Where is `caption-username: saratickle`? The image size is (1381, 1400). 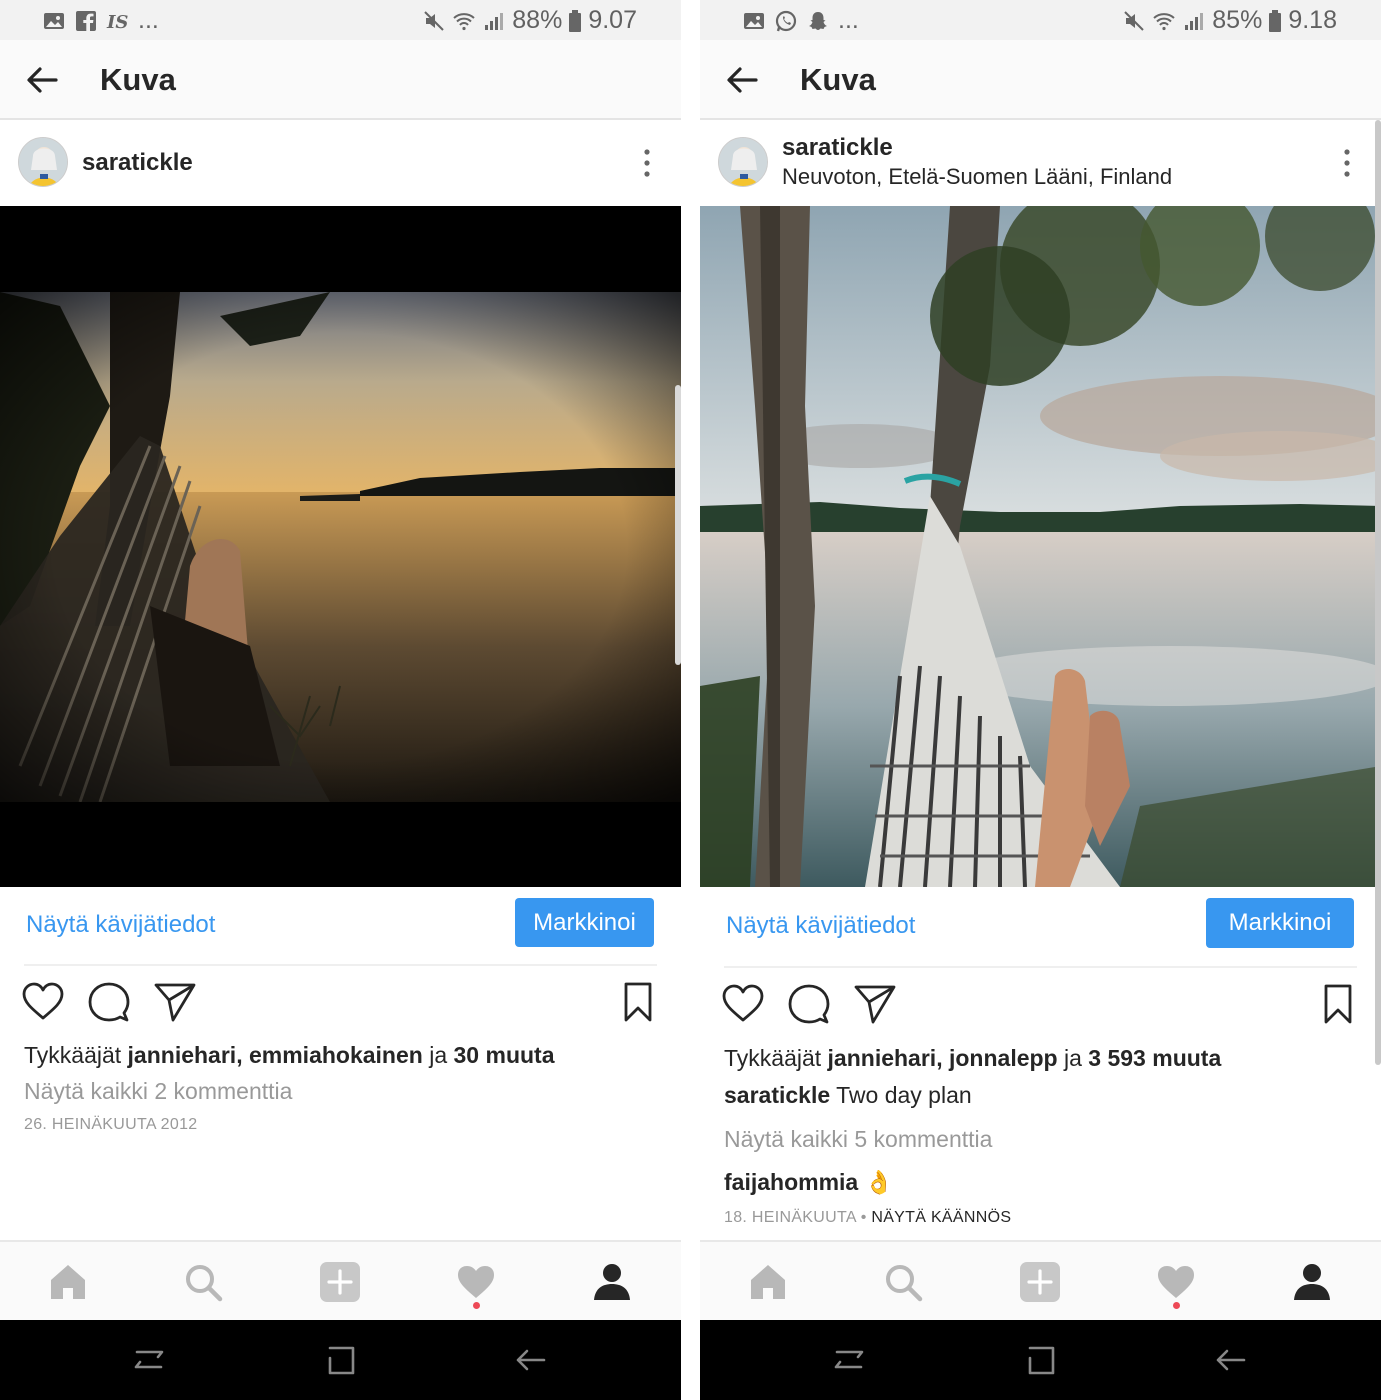 caption-username: saratickle is located at coordinates (777, 1095).